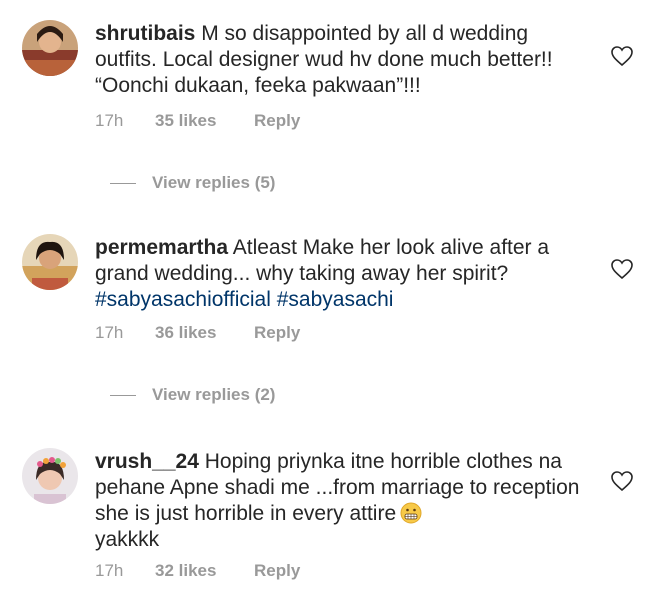  I want to click on comment-meta: 17h 32 likes Reply, so click(197, 571).